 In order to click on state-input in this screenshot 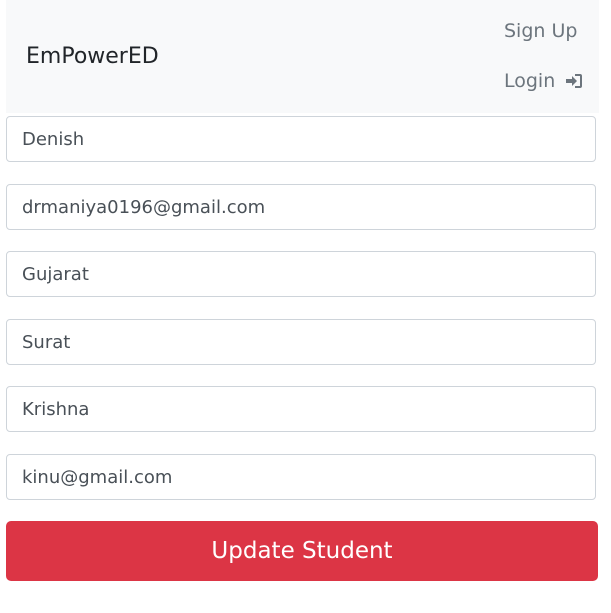, I will do `click(301, 274)`.